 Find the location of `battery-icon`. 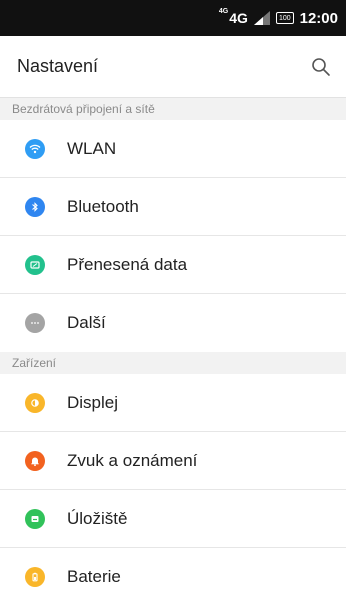

battery-icon is located at coordinates (35, 577).